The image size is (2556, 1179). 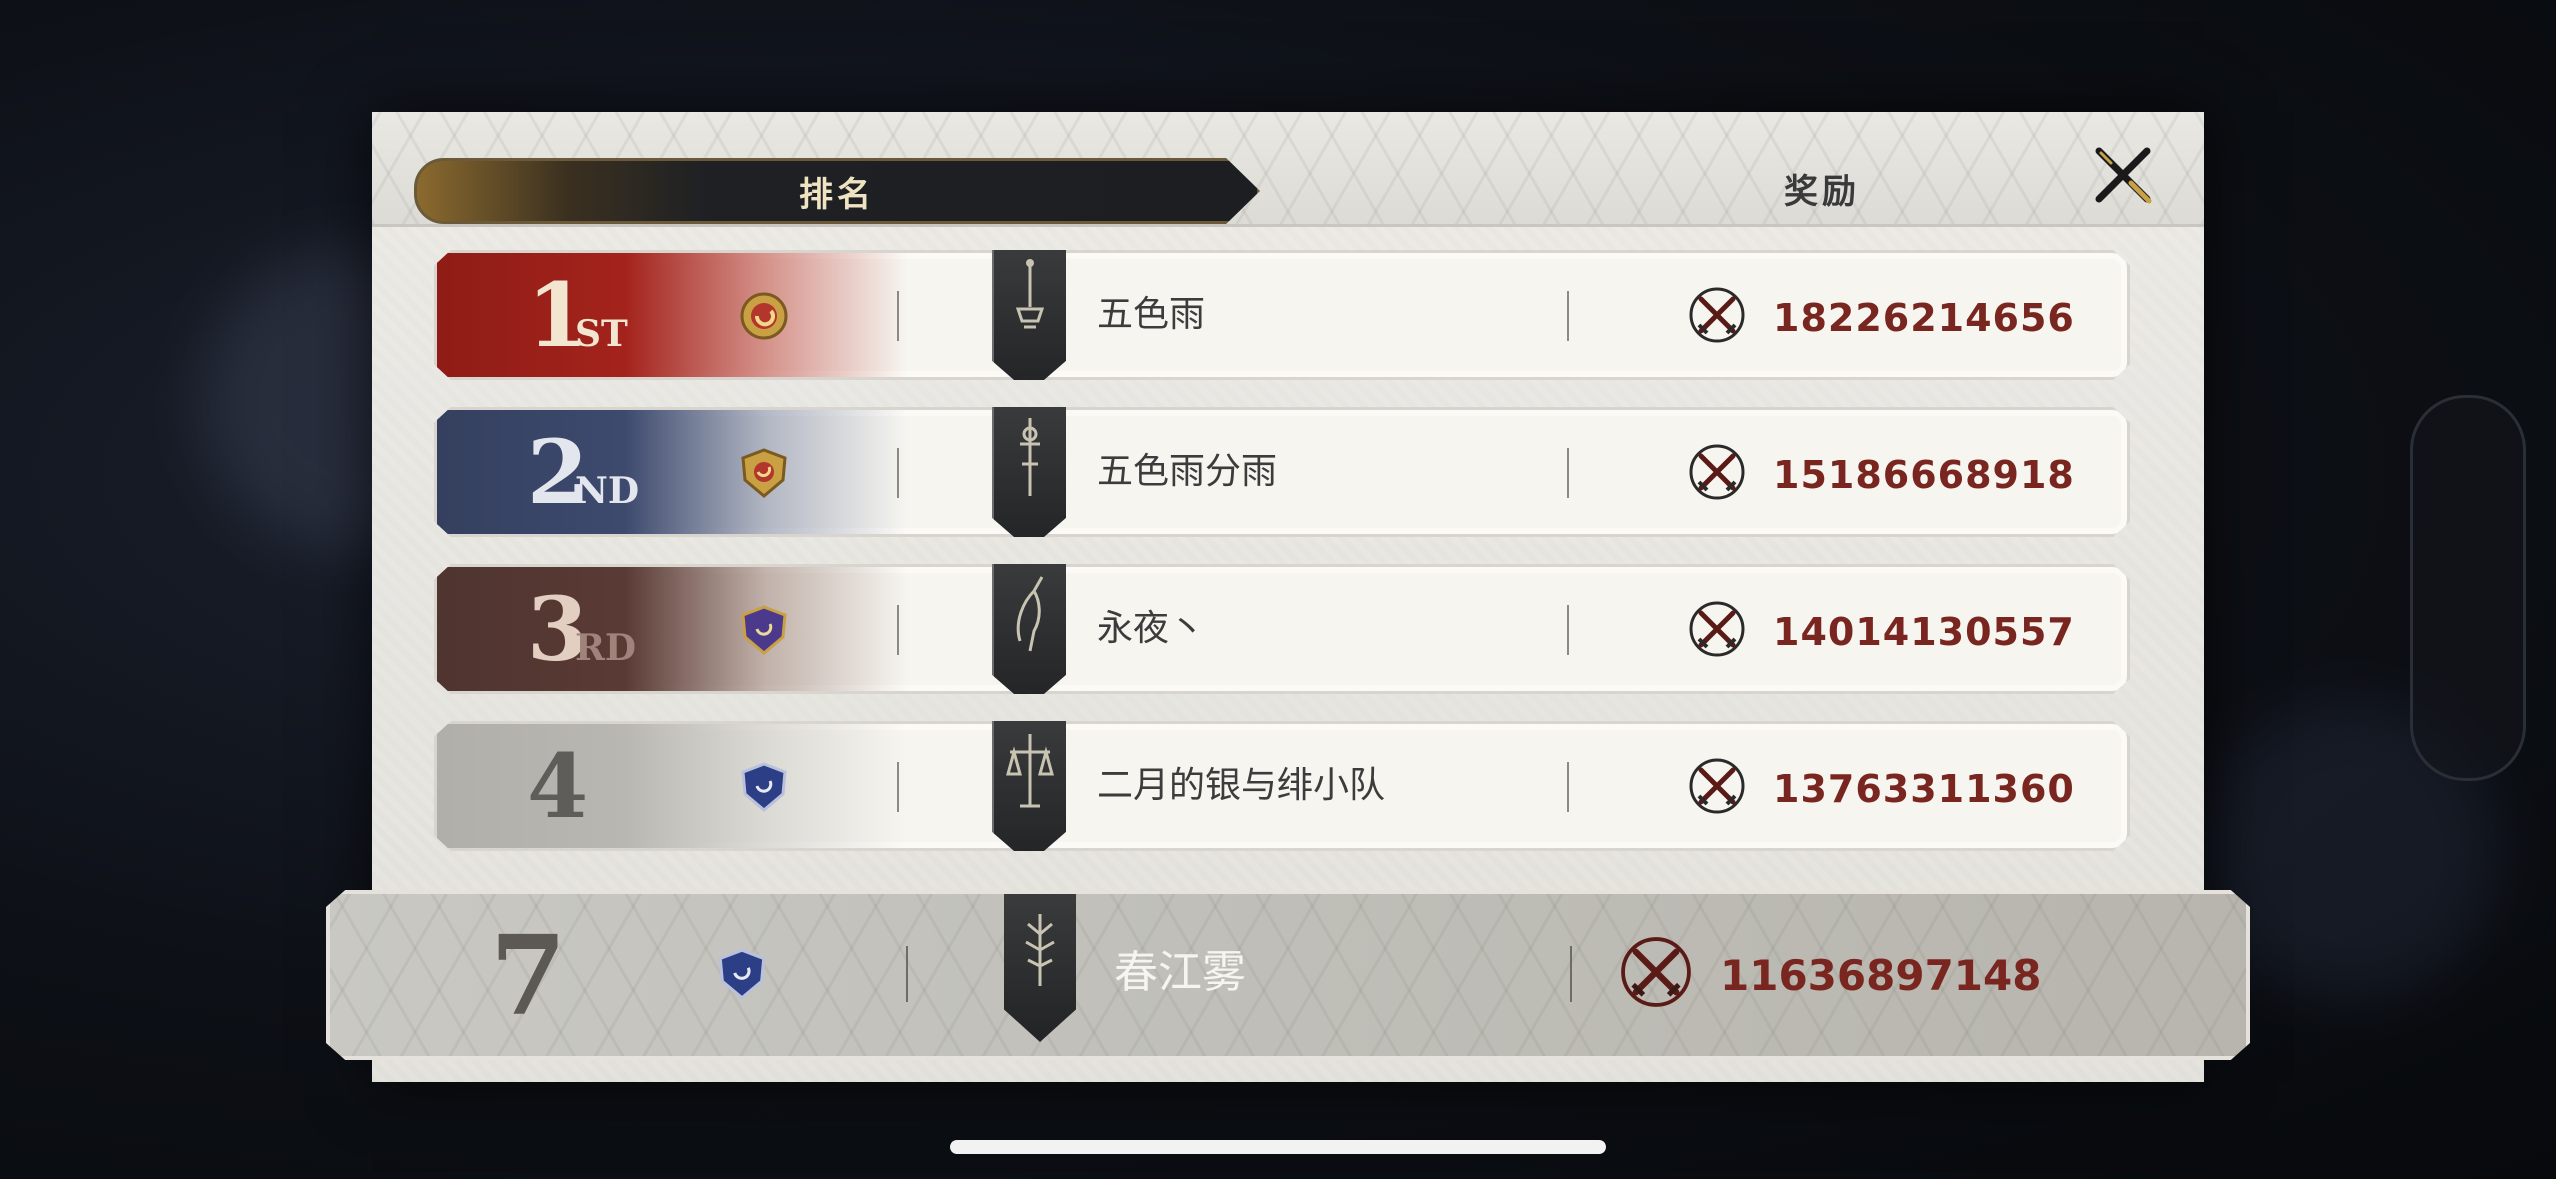 What do you see at coordinates (1180, 972) in the screenshot?
I see `self-player-name: 春江雾` at bounding box center [1180, 972].